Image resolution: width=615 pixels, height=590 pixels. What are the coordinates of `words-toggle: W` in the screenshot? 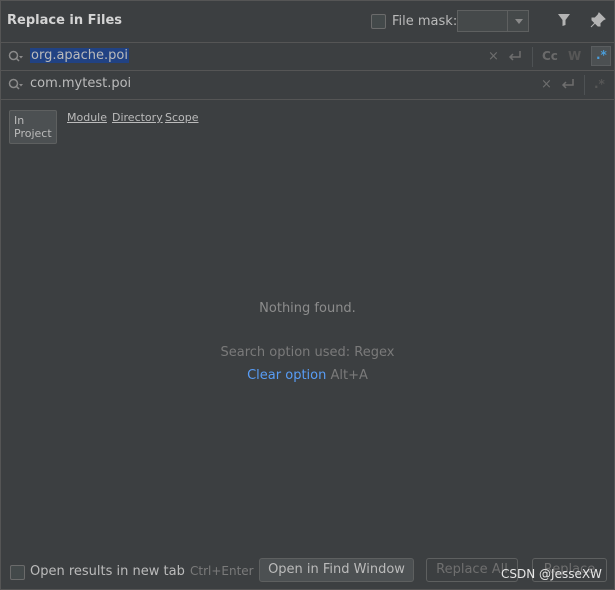 It's located at (574, 56).